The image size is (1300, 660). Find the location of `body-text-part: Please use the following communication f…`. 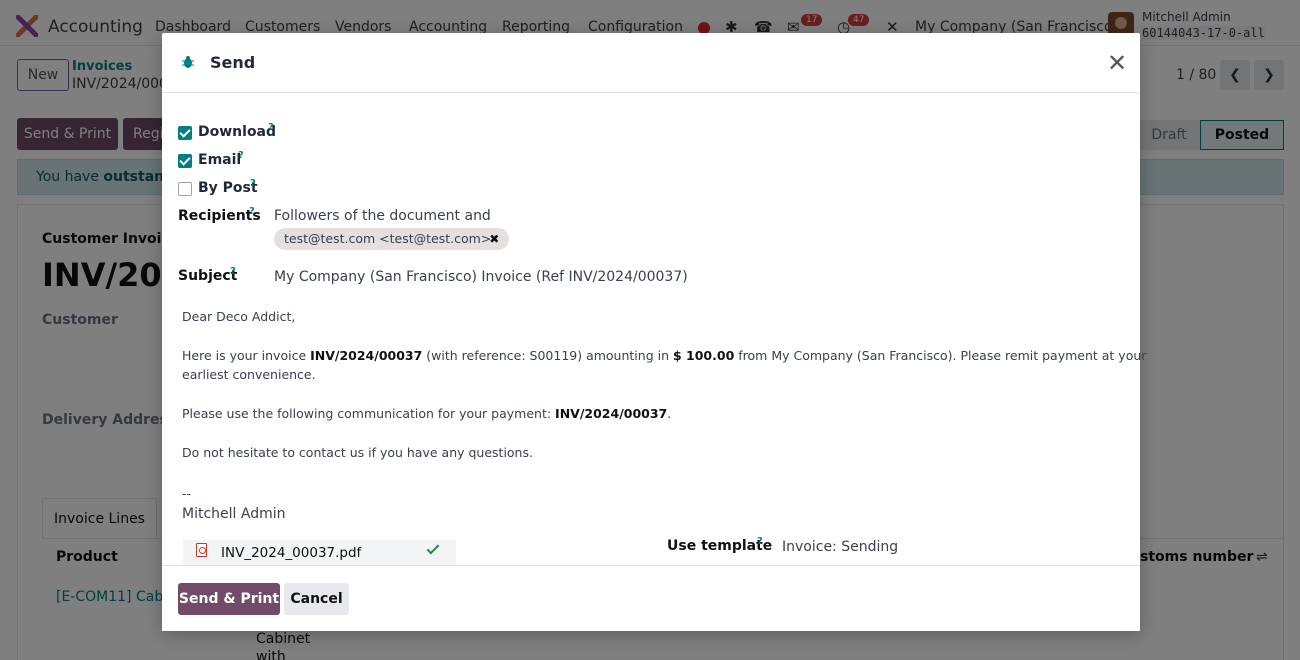

body-text-part: Please use the following communication f… is located at coordinates (369, 413).